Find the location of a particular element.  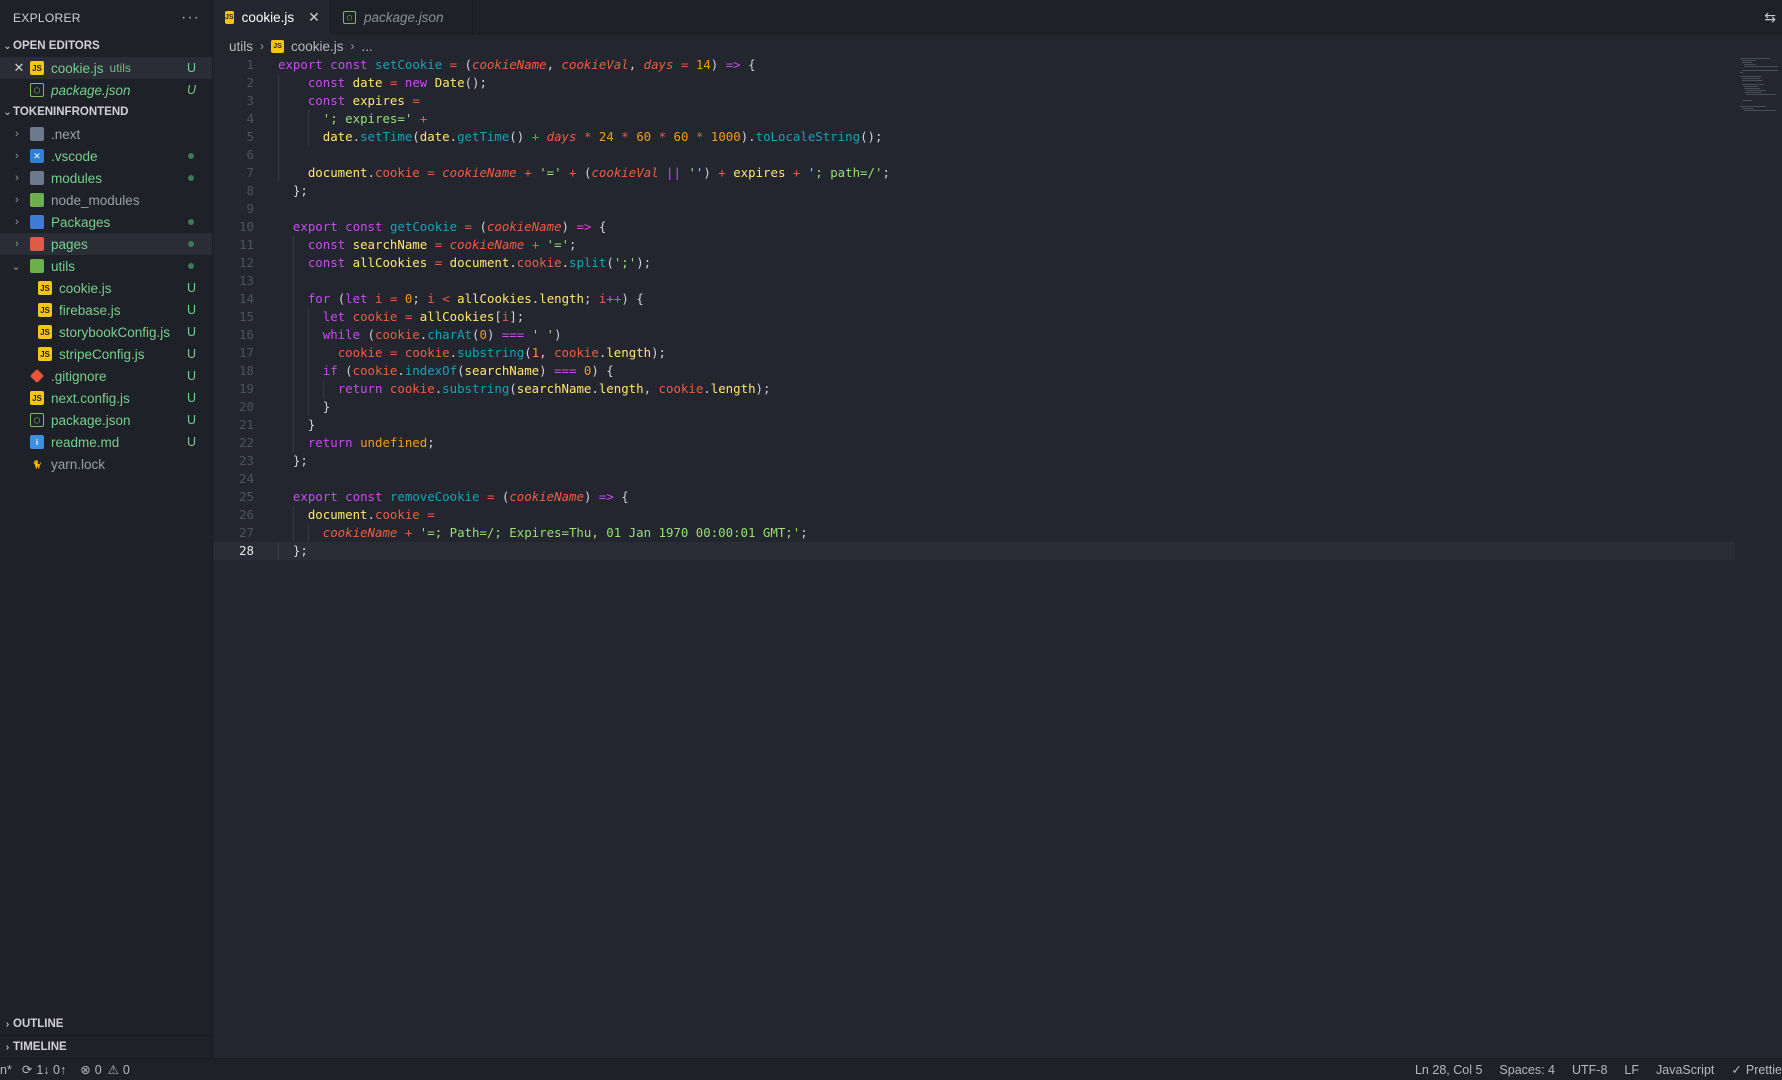

code-line: 2 const date = new Date(); is located at coordinates (974, 83).